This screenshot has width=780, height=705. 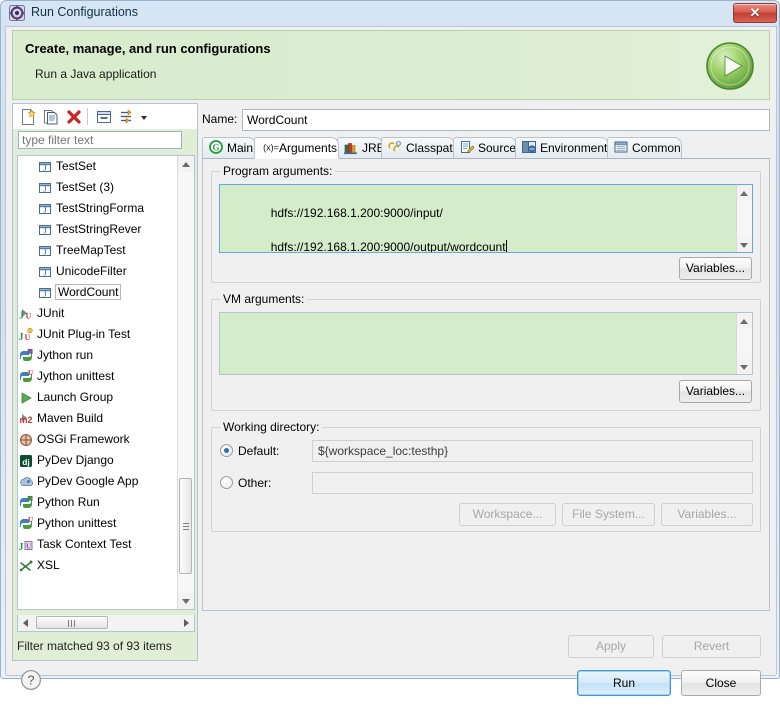 I want to click on tree-item: U Python unittest, so click(x=99, y=523).